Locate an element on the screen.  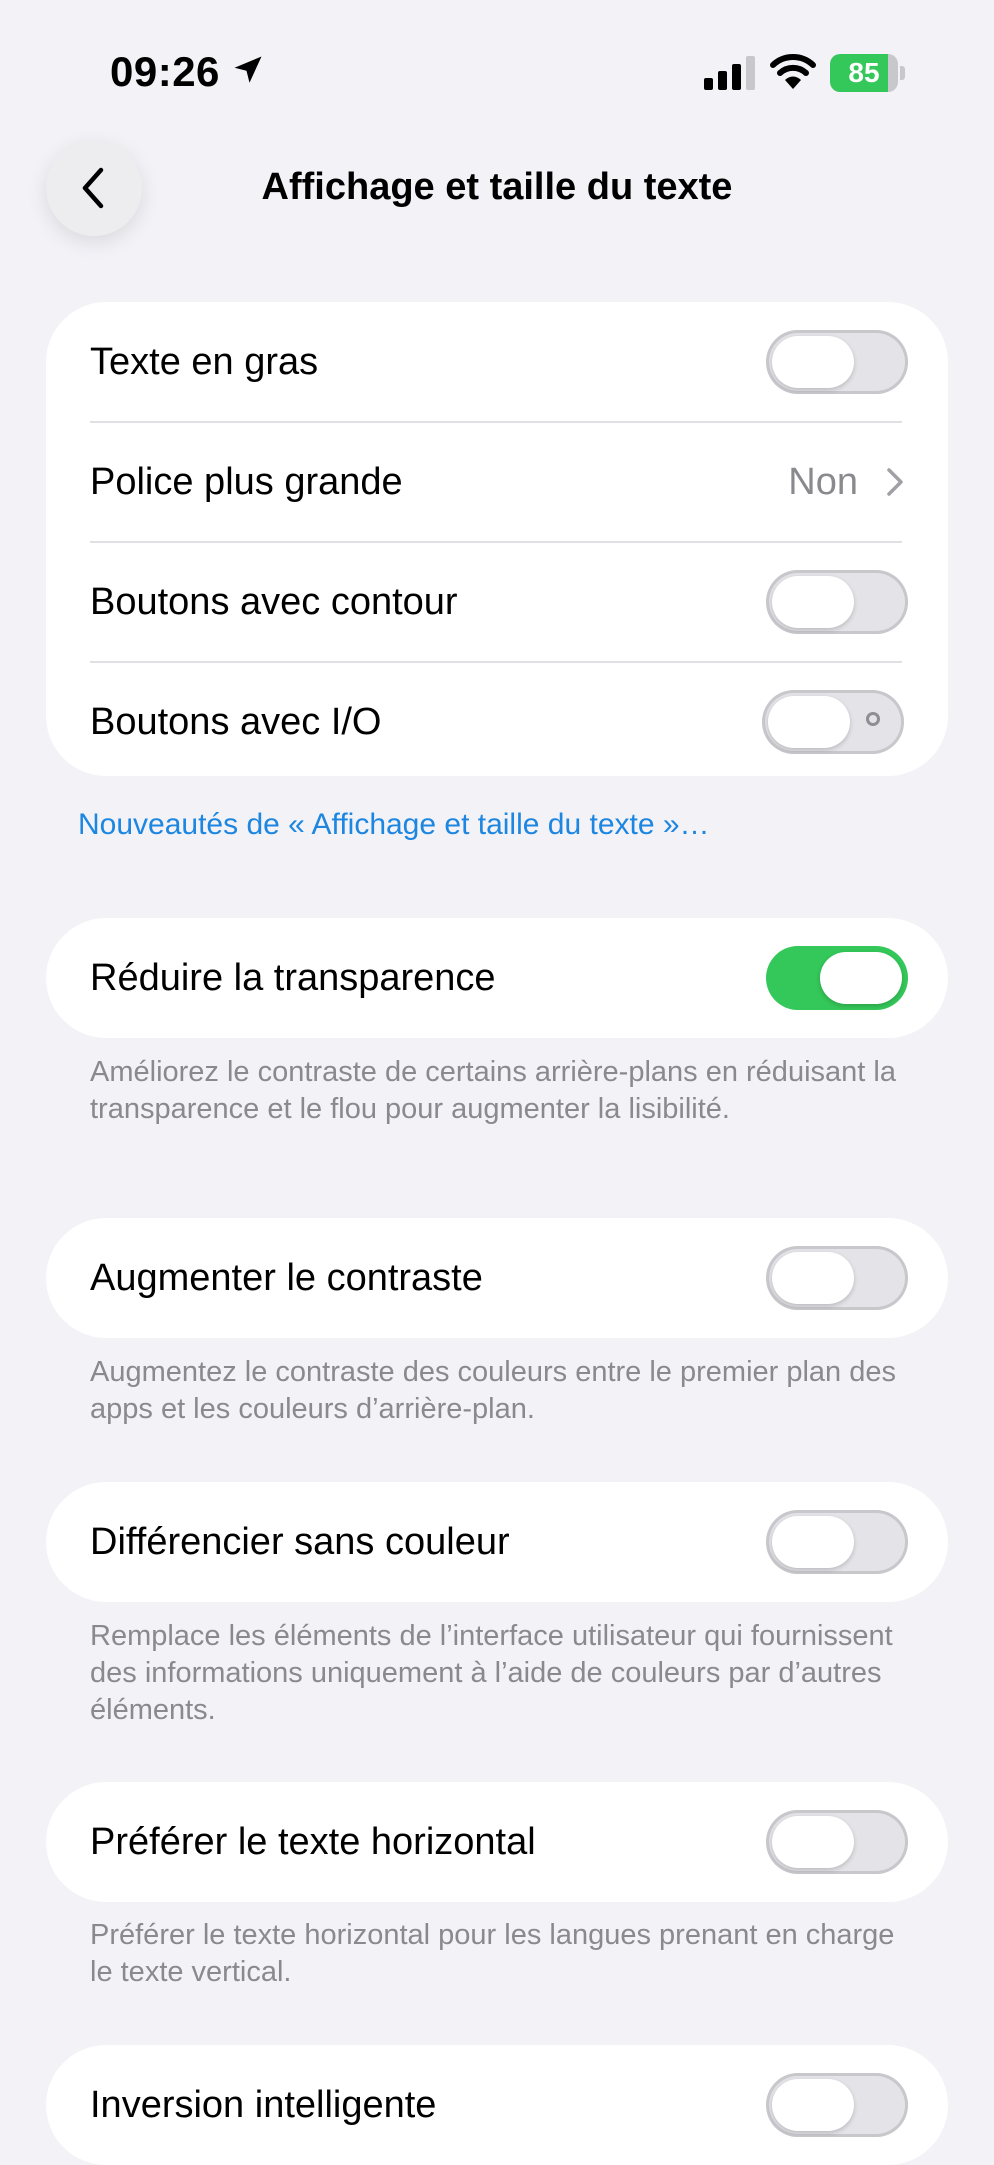
row-label: Boutons avec contour is located at coordinates (274, 602).